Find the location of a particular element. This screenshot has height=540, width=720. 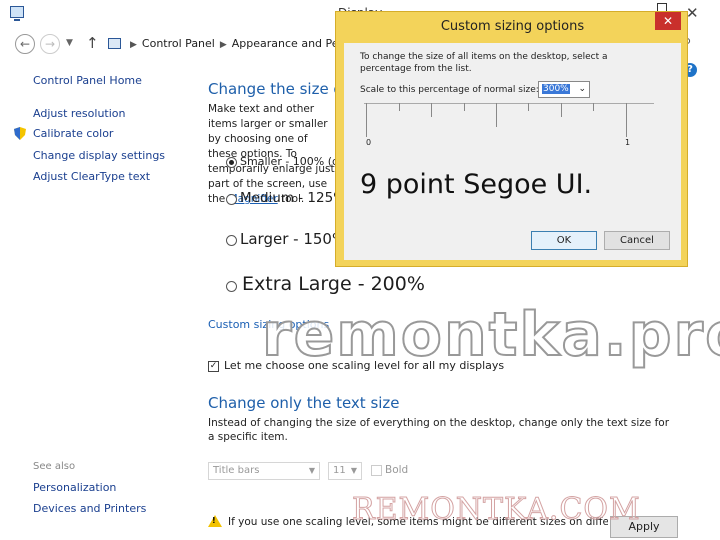

watermark: remontka.pro is located at coordinates (490, 335).